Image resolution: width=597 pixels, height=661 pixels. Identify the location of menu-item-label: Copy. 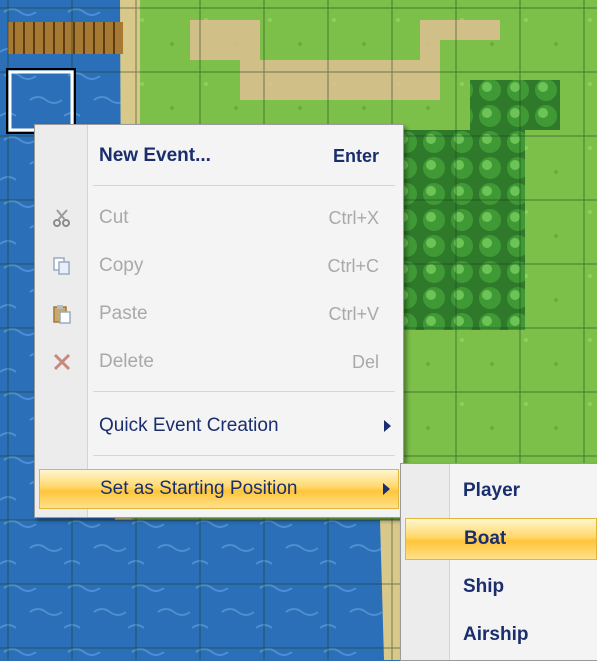
(121, 265).